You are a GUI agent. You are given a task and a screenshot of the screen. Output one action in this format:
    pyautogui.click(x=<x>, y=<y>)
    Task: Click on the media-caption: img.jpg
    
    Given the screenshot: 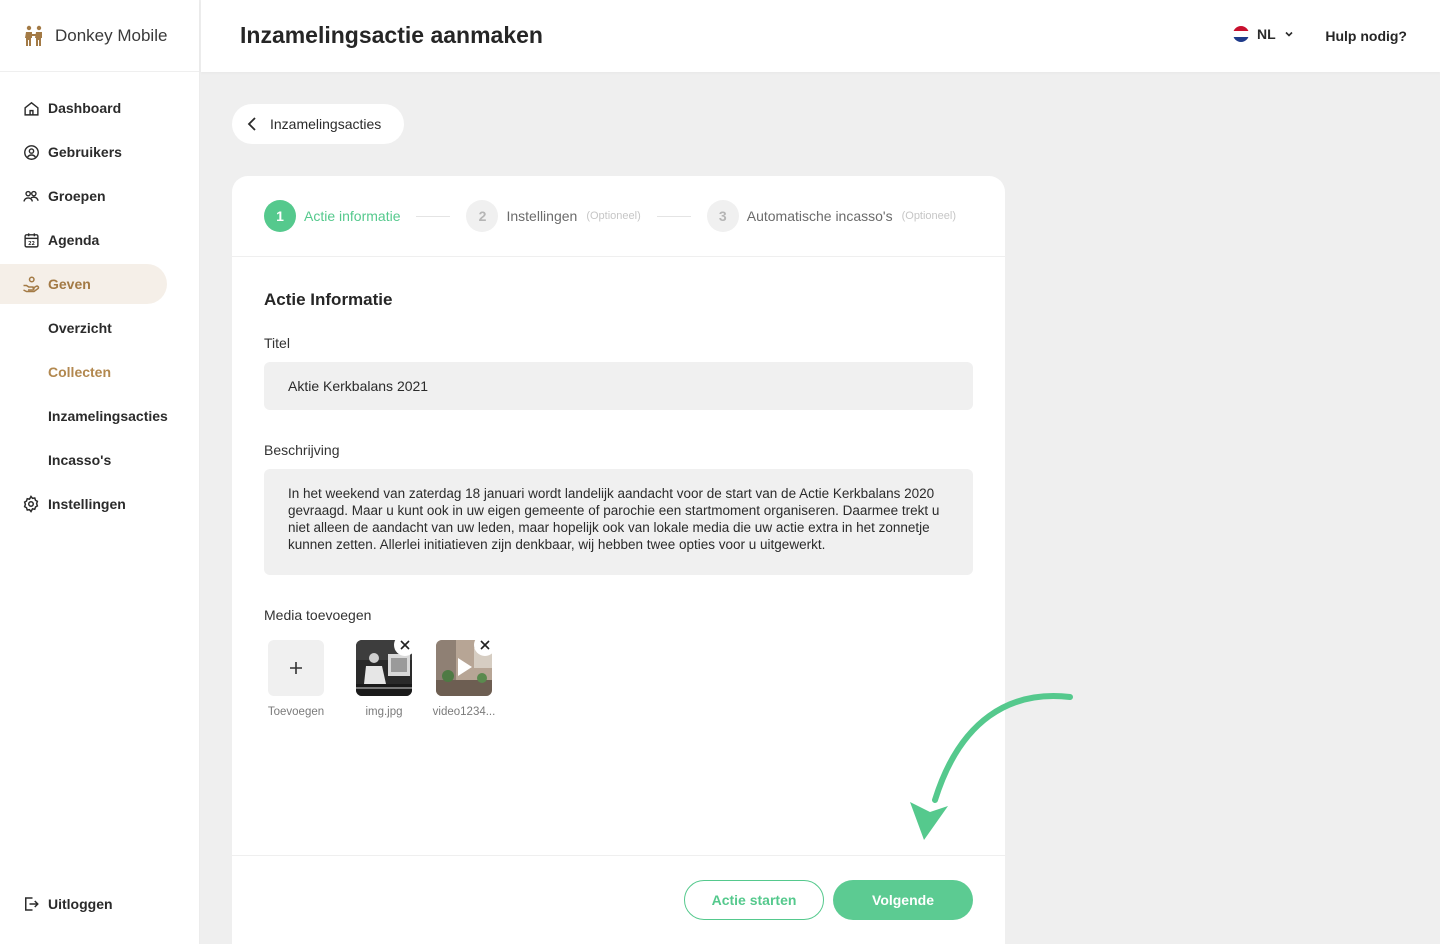 What is the action you would take?
    pyautogui.click(x=384, y=712)
    